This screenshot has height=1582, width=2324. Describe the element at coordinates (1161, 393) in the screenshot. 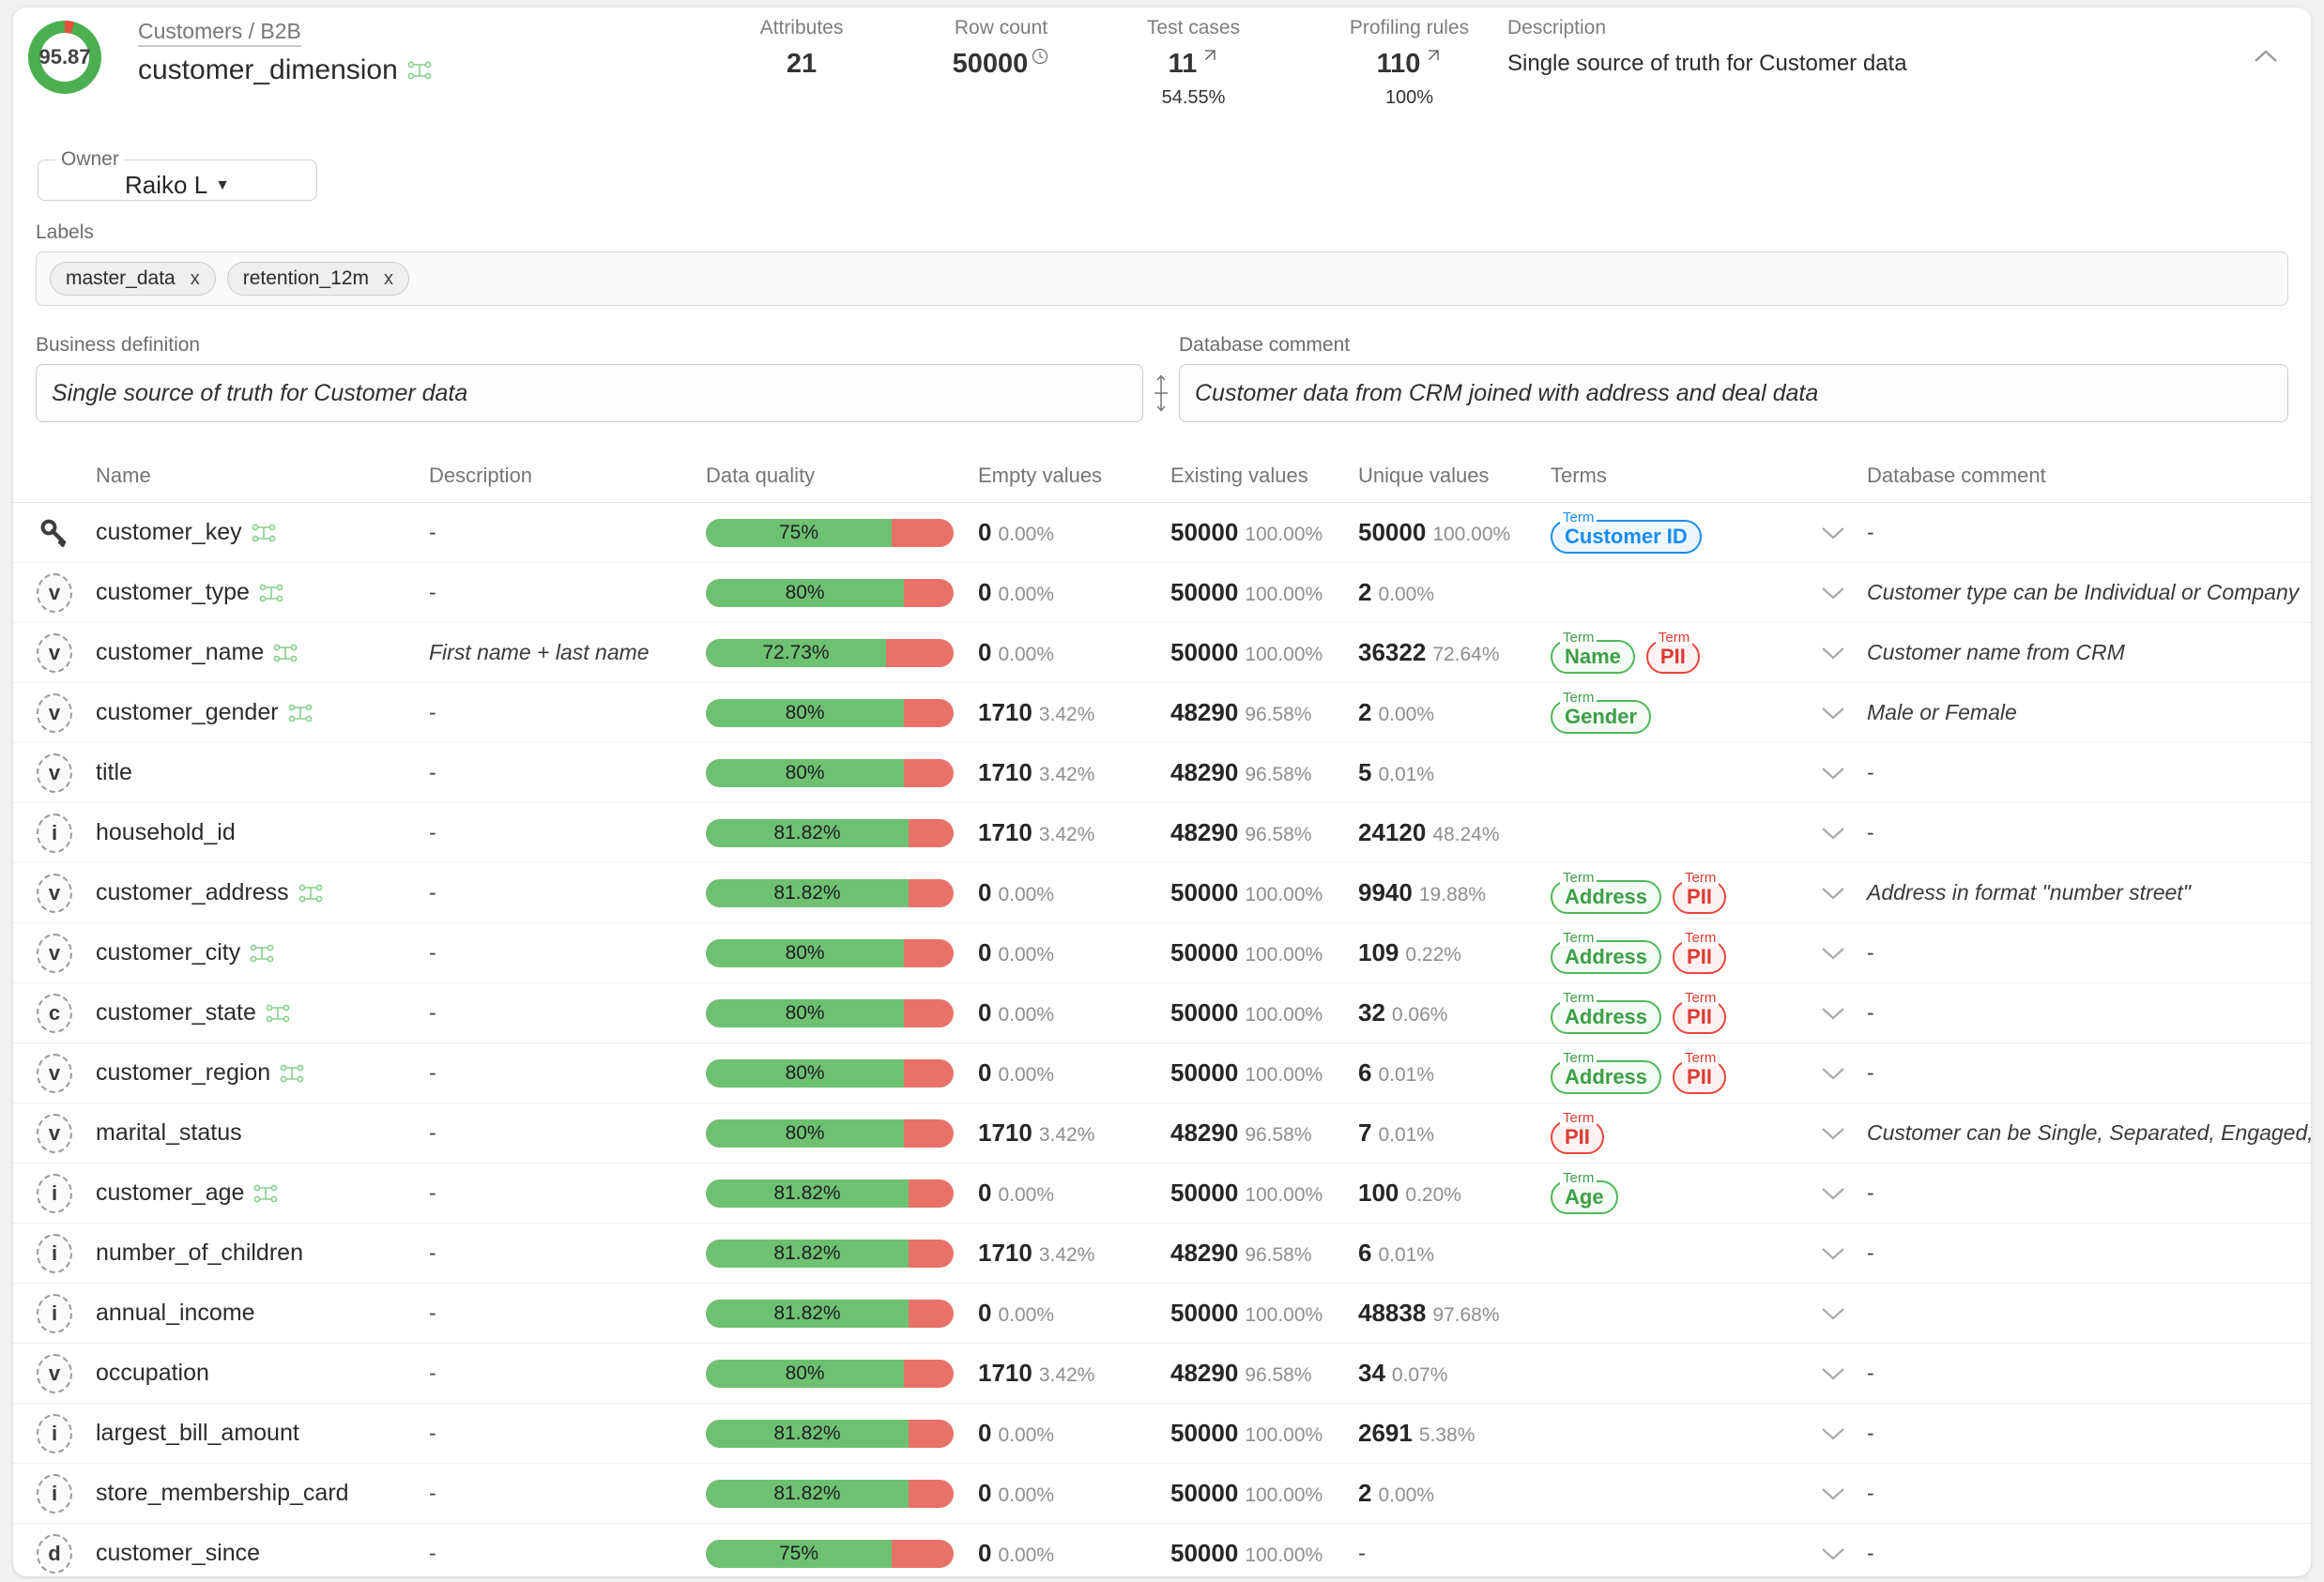

I see `resize-splitter` at that location.